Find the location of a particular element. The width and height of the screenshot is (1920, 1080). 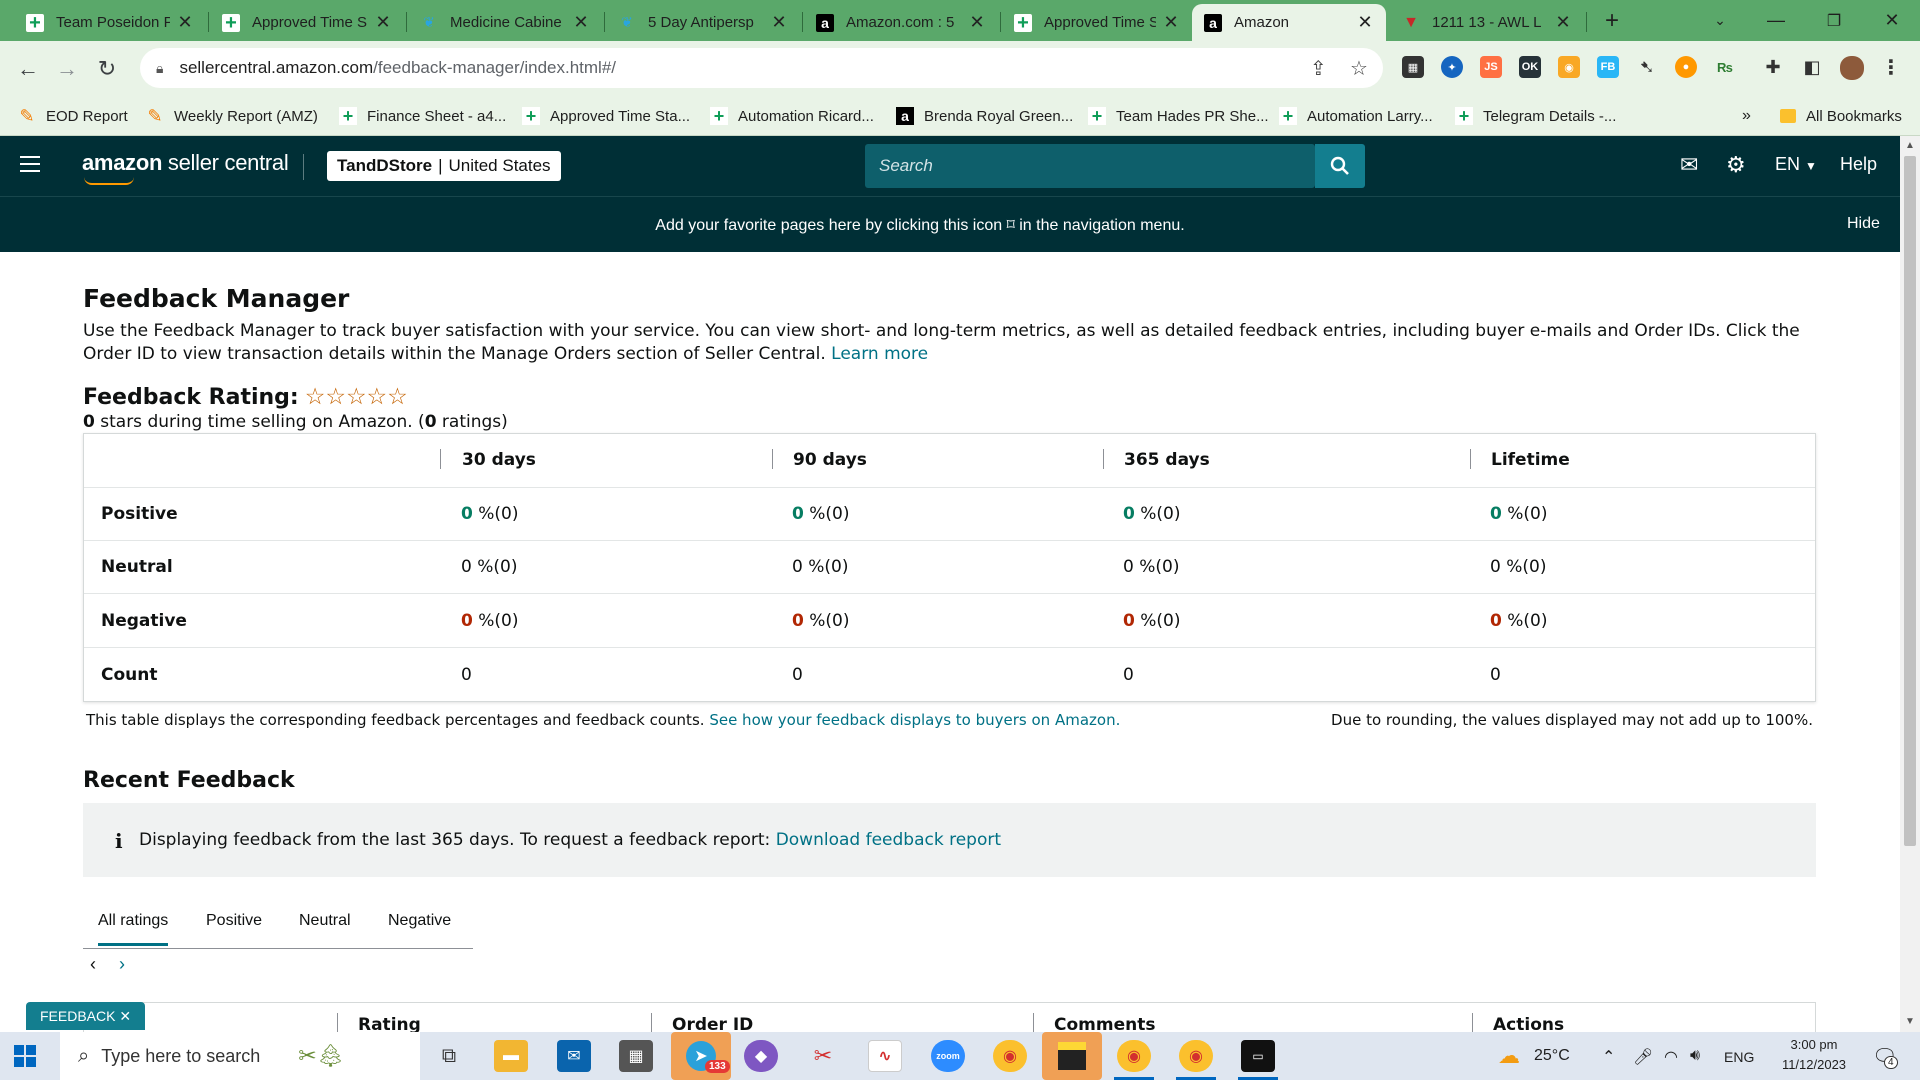

telegram-icon: ➤ 133 is located at coordinates (701, 1056).